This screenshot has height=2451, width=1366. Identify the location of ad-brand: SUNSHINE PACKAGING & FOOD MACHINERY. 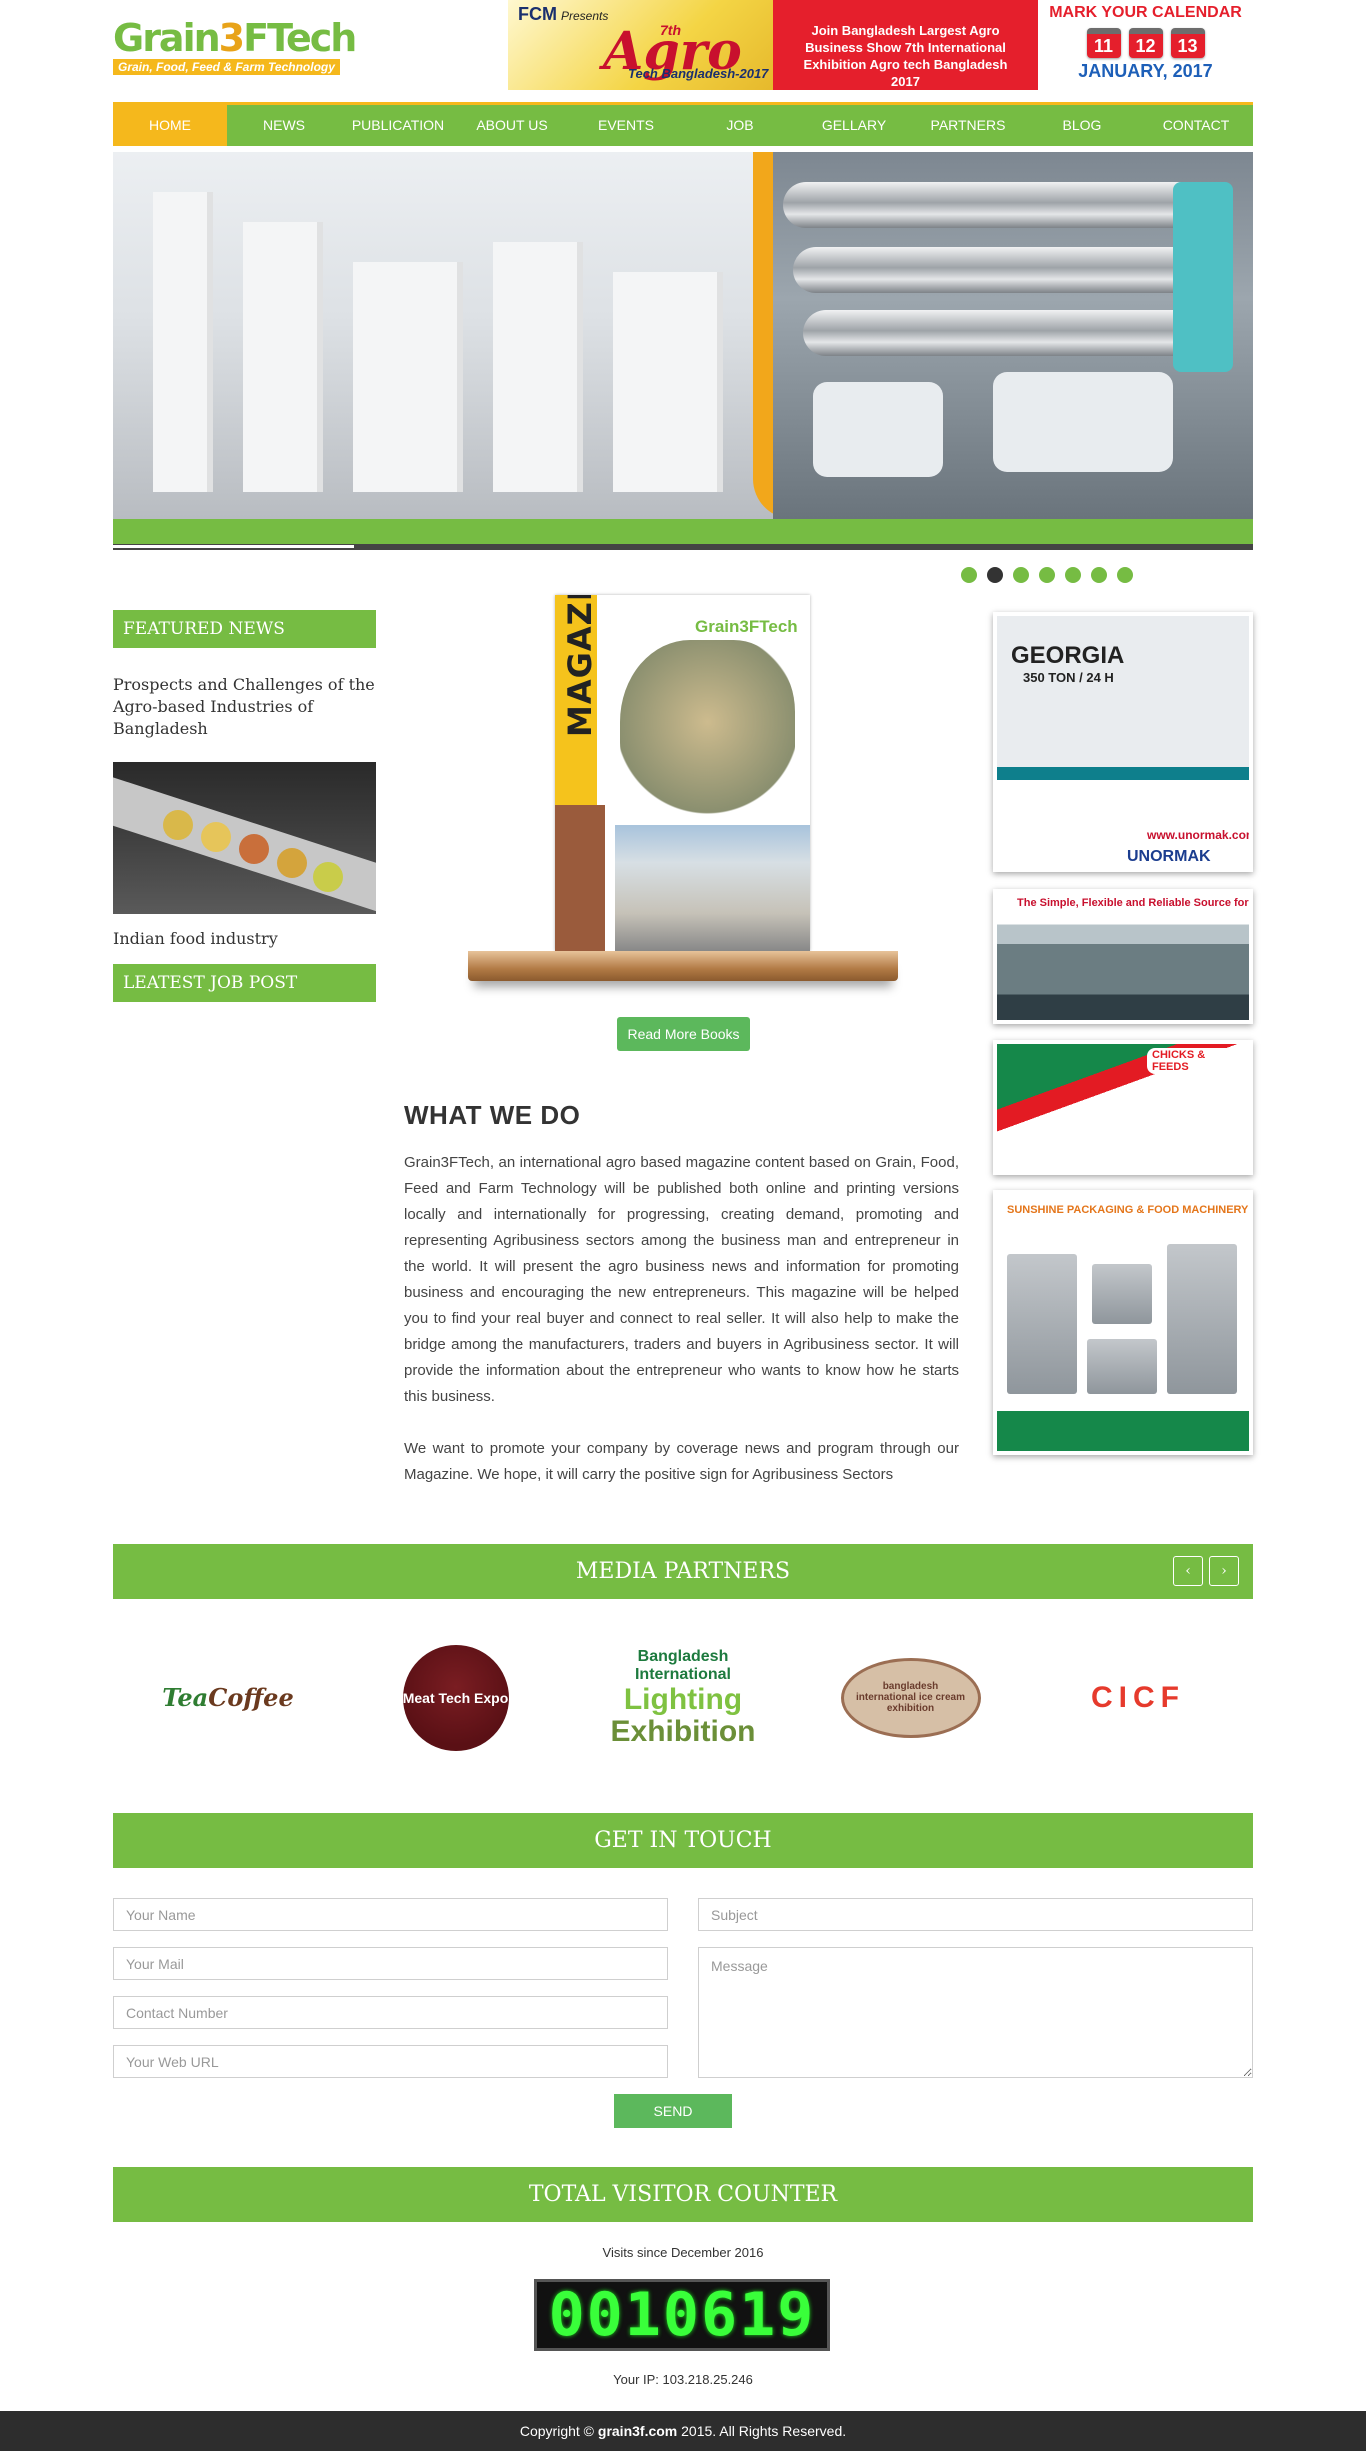
(1128, 1210).